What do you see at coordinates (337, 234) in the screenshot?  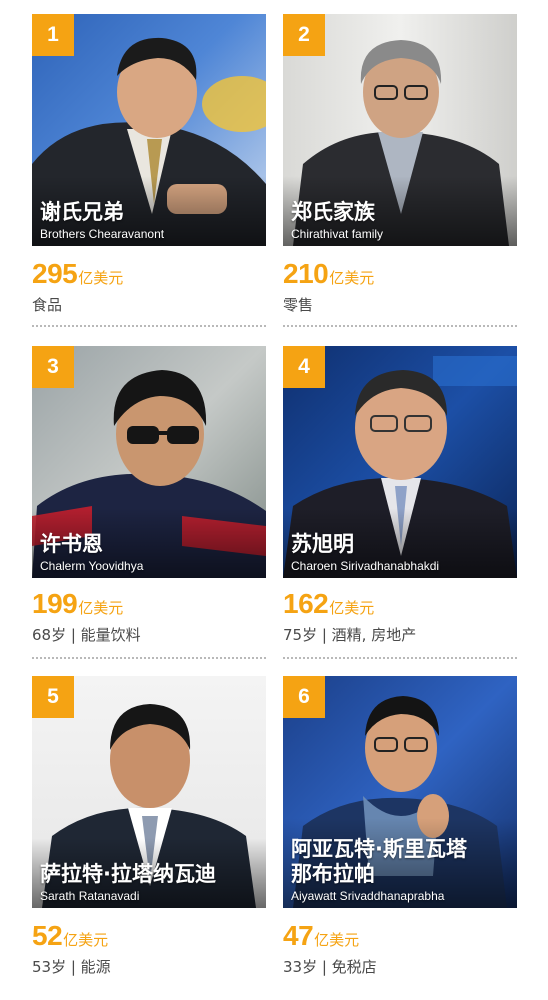 I see `name-english: Chirathivat family` at bounding box center [337, 234].